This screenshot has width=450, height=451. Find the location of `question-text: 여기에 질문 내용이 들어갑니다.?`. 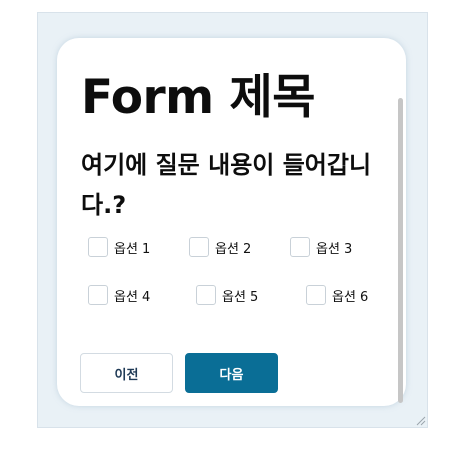

question-text: 여기에 질문 내용이 들어갑니다.? is located at coordinates (226, 185).